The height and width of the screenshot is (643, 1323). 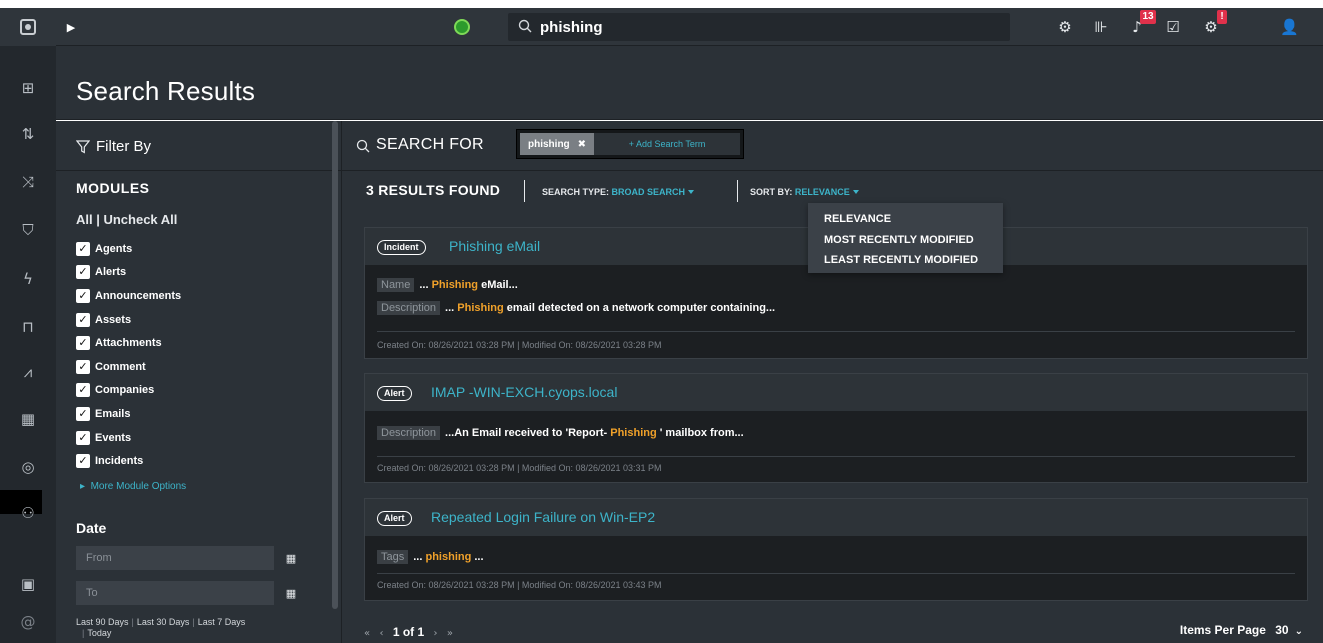 What do you see at coordinates (28, 327) in the screenshot?
I see `briefcase-icon: ⊓` at bounding box center [28, 327].